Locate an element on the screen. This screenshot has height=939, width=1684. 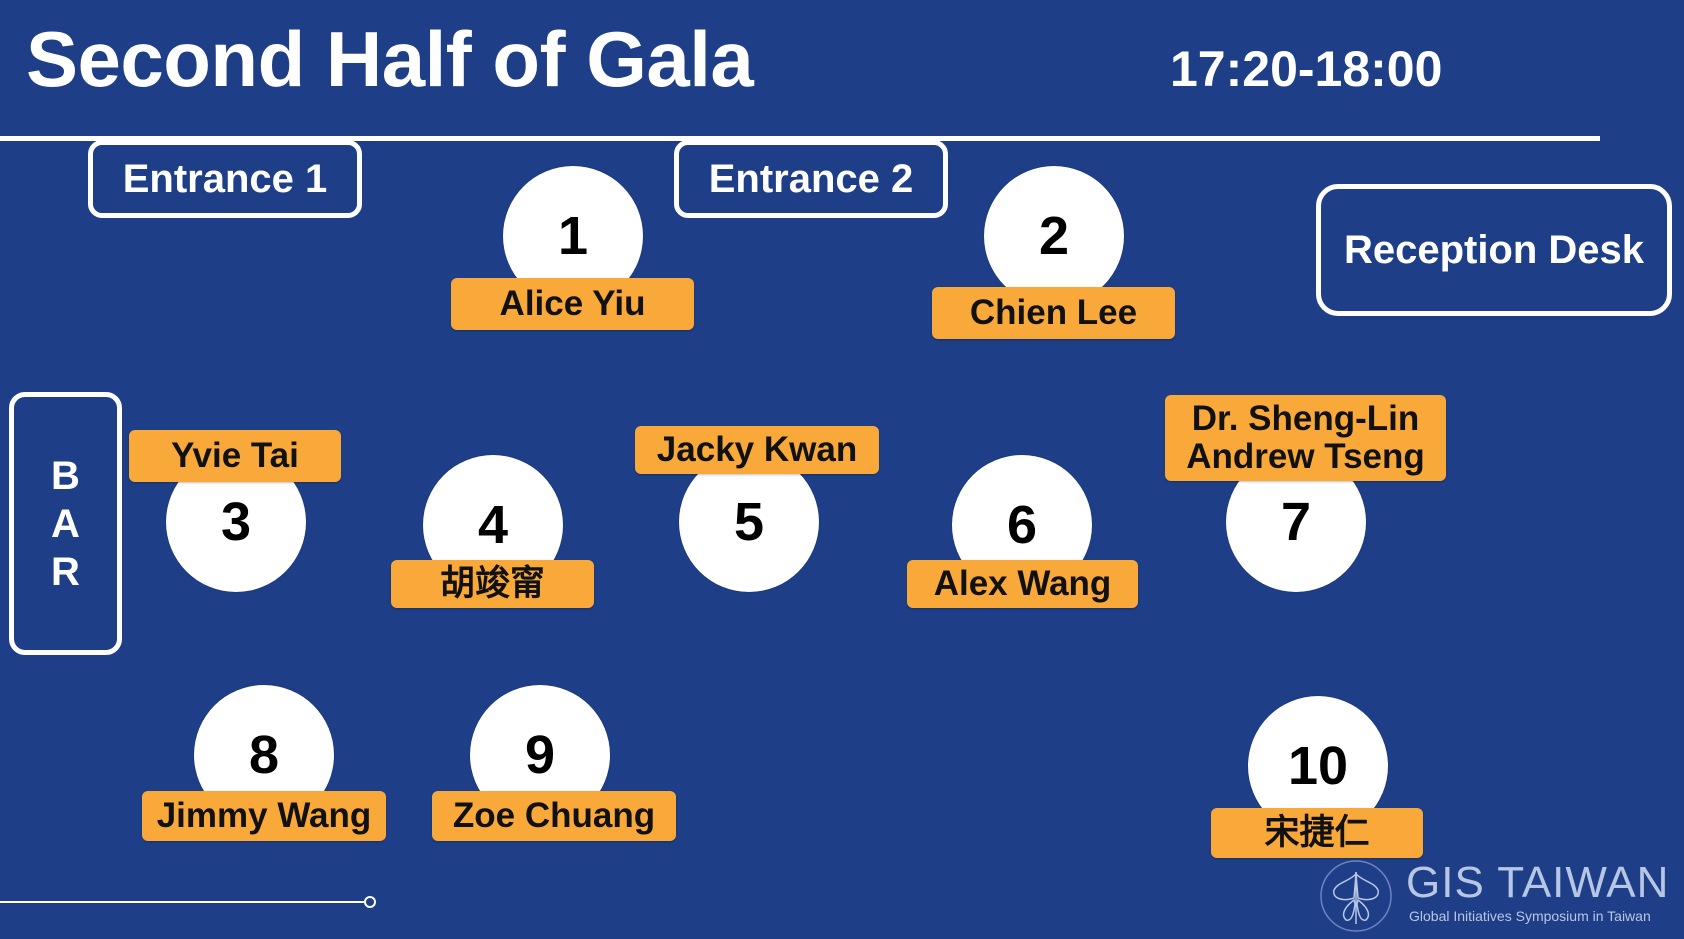
entrance-2-label: Entrance 2 is located at coordinates (811, 179).